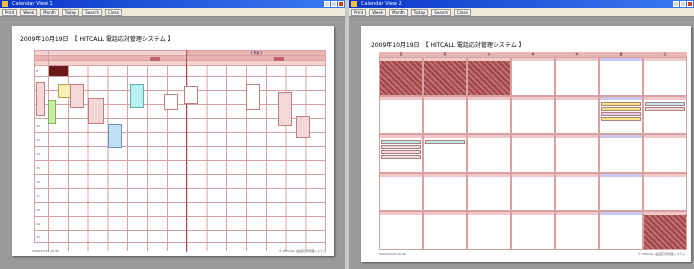 This screenshot has width=694, height=269. I want to click on hour-label: 8, so click(41, 71).